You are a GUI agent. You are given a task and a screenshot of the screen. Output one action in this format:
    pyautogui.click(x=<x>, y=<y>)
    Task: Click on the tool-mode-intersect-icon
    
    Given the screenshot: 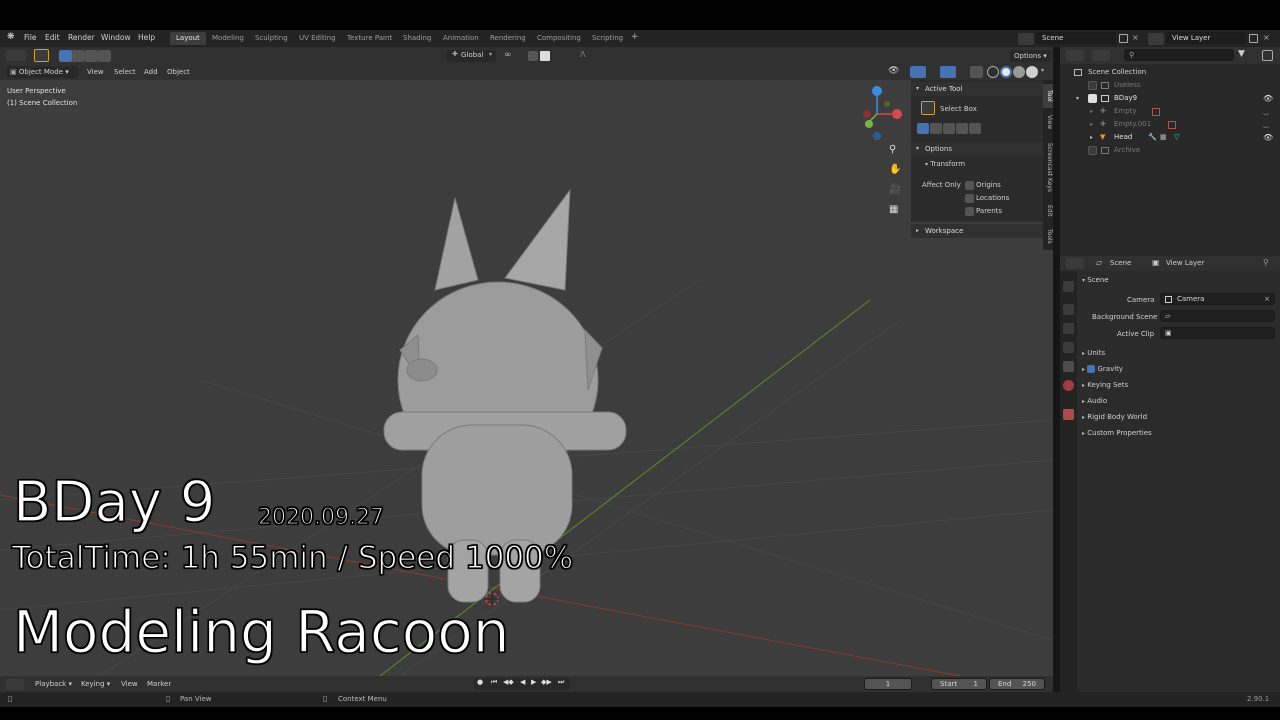 What is the action you would take?
    pyautogui.click(x=975, y=128)
    